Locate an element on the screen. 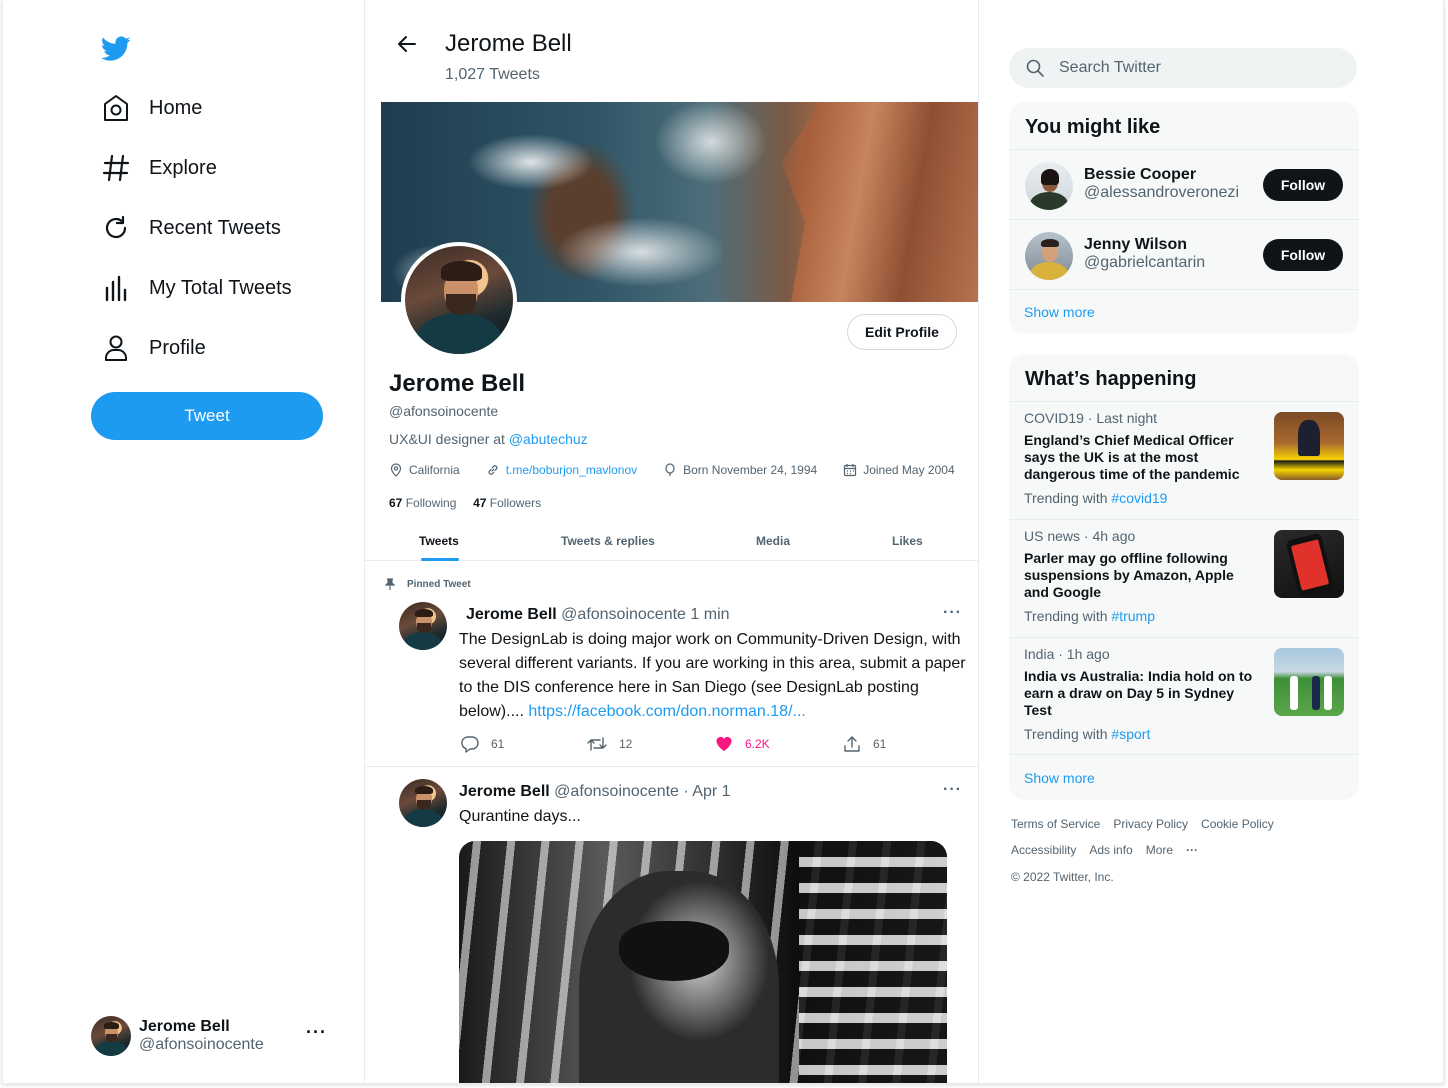 The height and width of the screenshot is (1088, 1448). trend-tag-line: Trending with #sport is located at coordinates (1087, 734).